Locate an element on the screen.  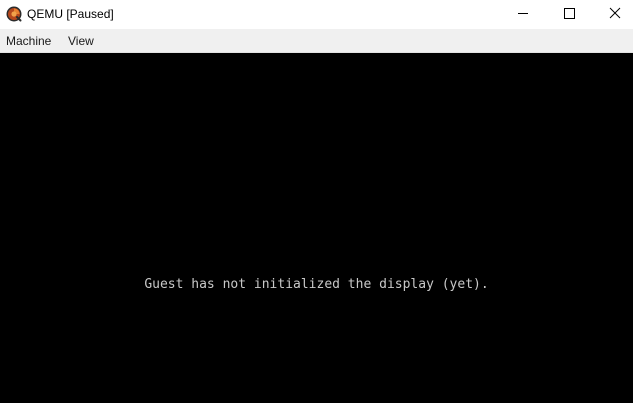
close-button is located at coordinates (612, 14).